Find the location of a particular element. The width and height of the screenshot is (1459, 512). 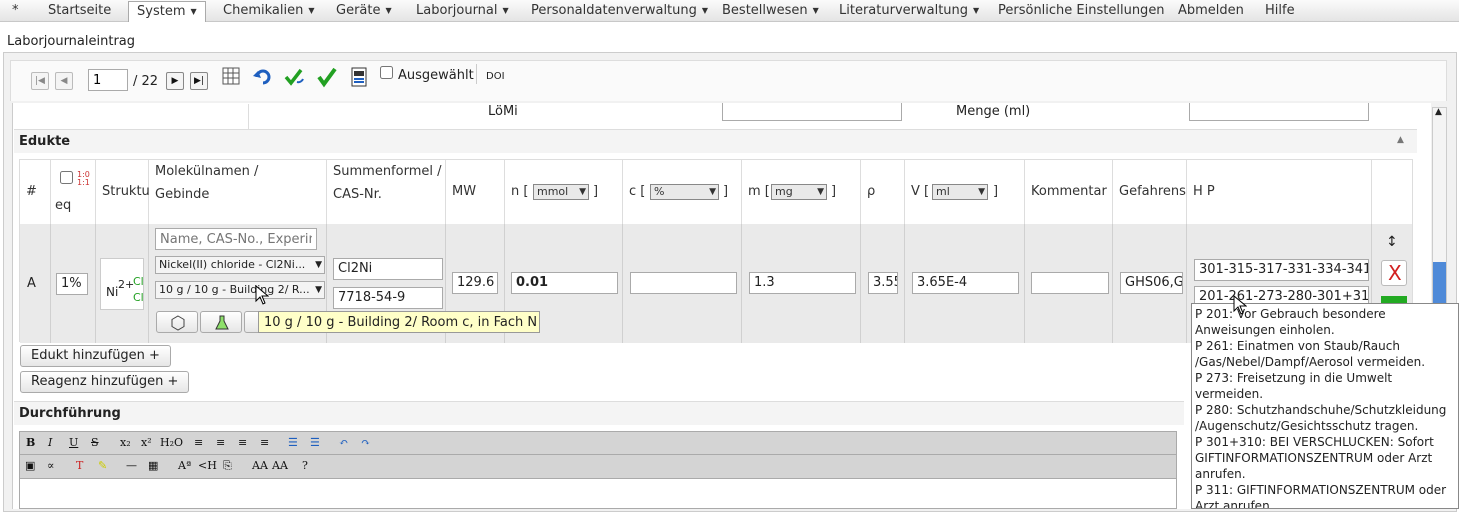

pdf-export-icon is located at coordinates (359, 79).